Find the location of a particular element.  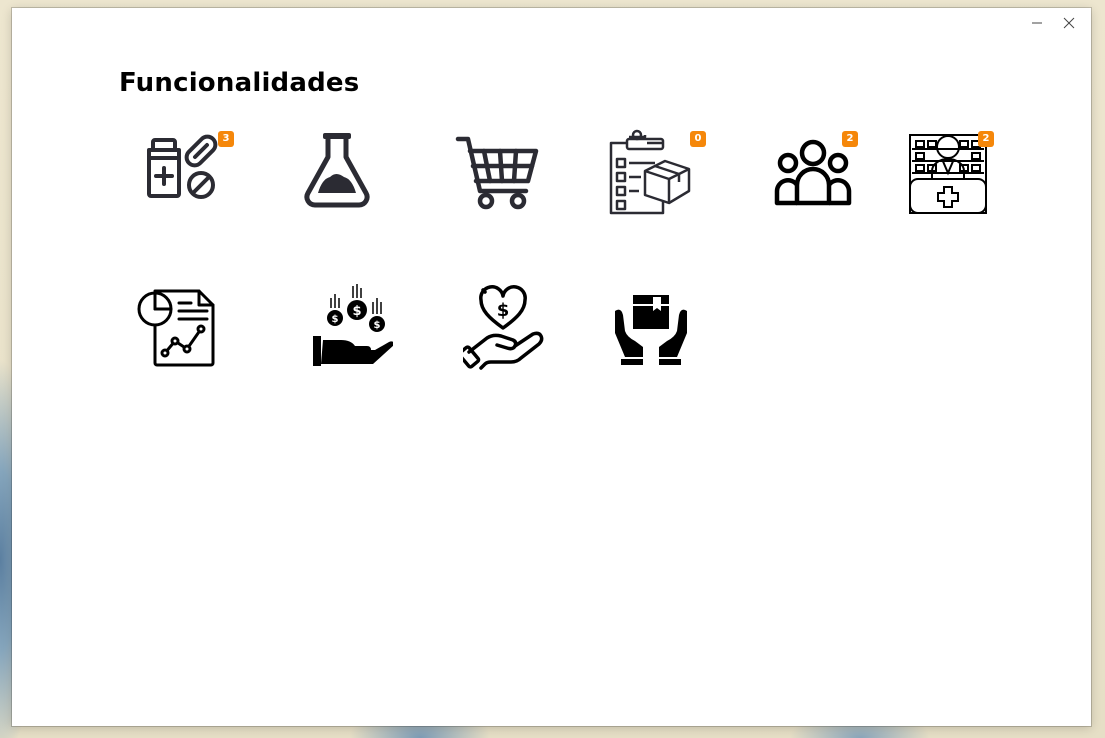

tile-shopping is located at coordinates (497, 172).